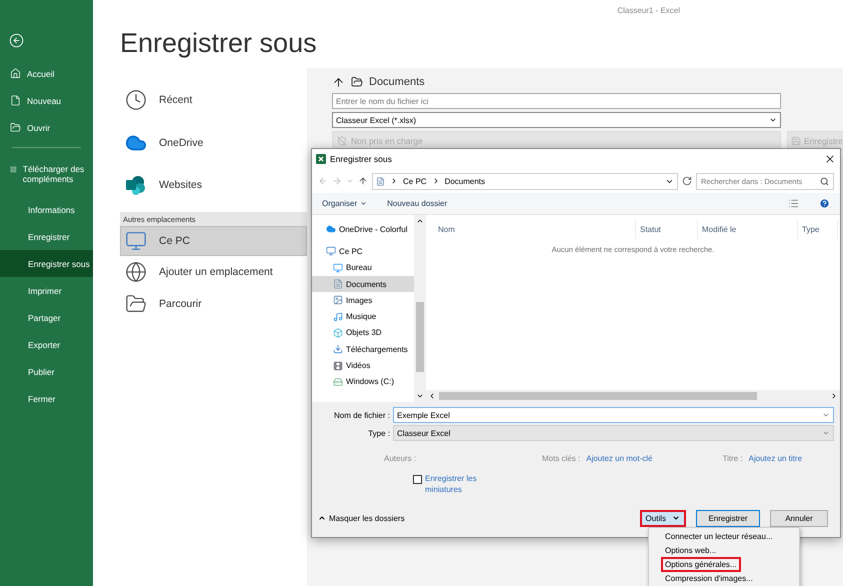 The image size is (843, 586). Describe the element at coordinates (363, 284) in the screenshot. I see `folder-tree-item: Documents` at that location.